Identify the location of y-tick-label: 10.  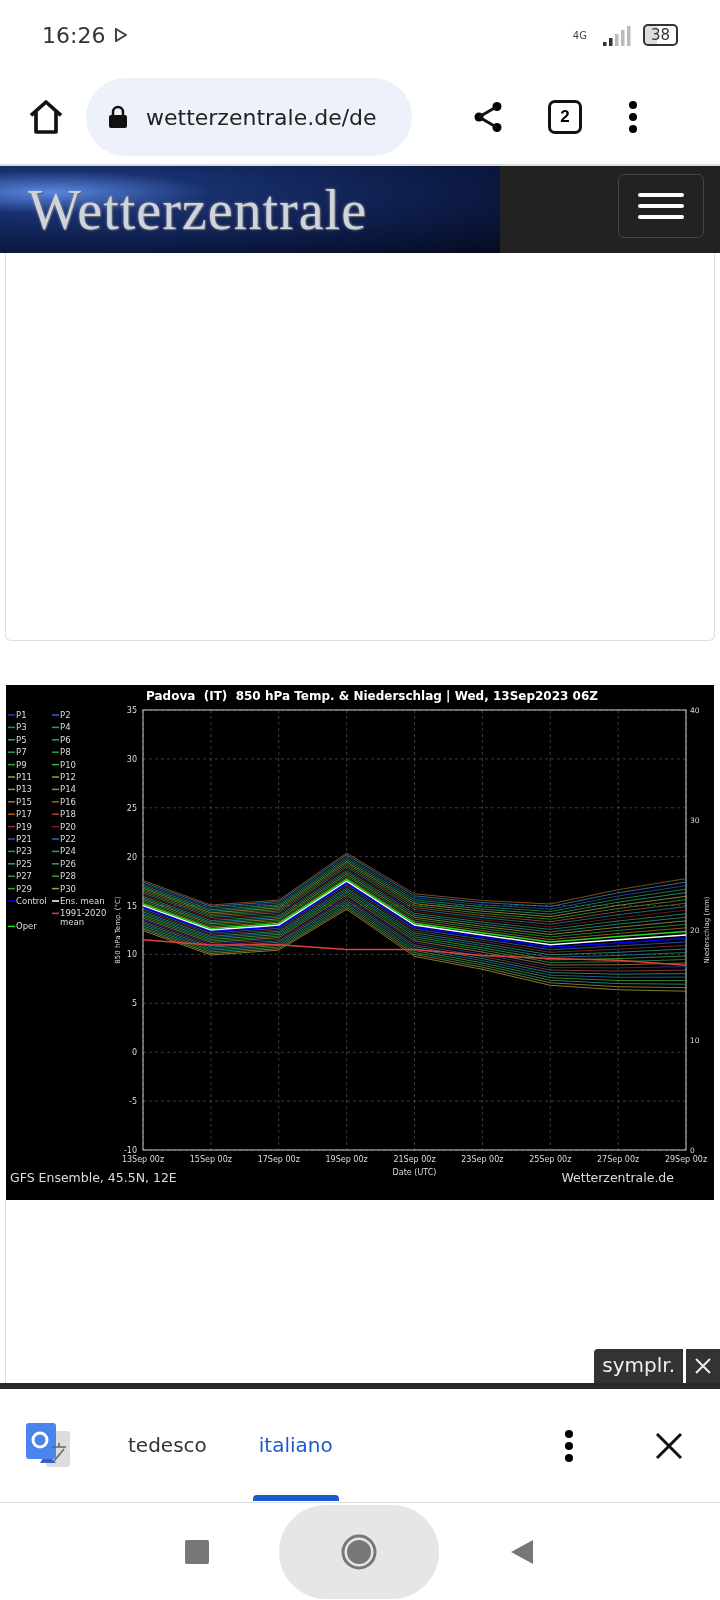
(131, 955).